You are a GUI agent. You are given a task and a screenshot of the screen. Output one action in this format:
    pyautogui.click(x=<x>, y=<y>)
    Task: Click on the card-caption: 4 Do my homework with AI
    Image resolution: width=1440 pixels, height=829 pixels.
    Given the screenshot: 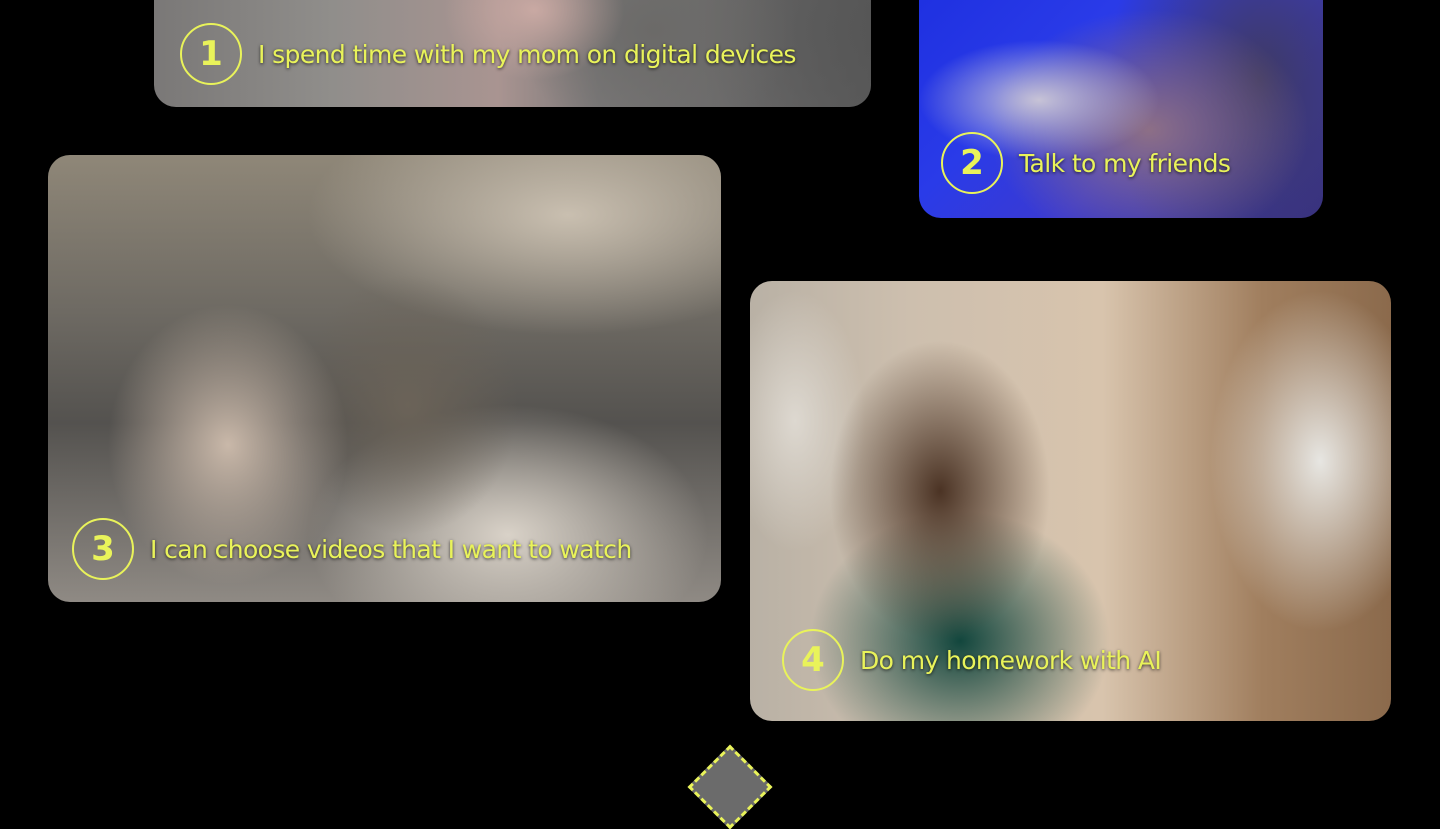 What is the action you would take?
    pyautogui.click(x=972, y=660)
    